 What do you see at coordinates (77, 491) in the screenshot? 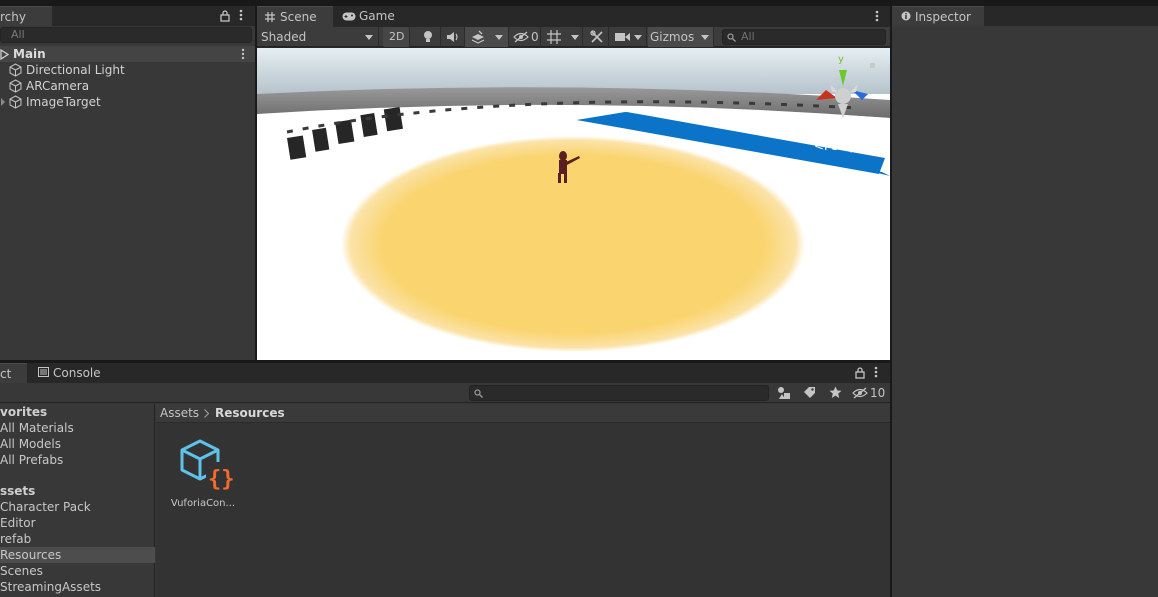
I see `assets-header: ssets` at bounding box center [77, 491].